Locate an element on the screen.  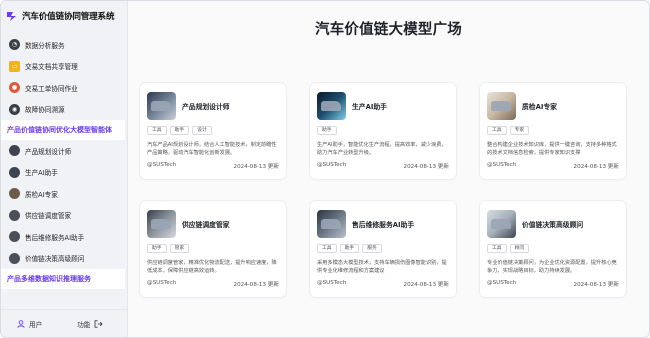
app-logo-icon is located at coordinates (11, 16).